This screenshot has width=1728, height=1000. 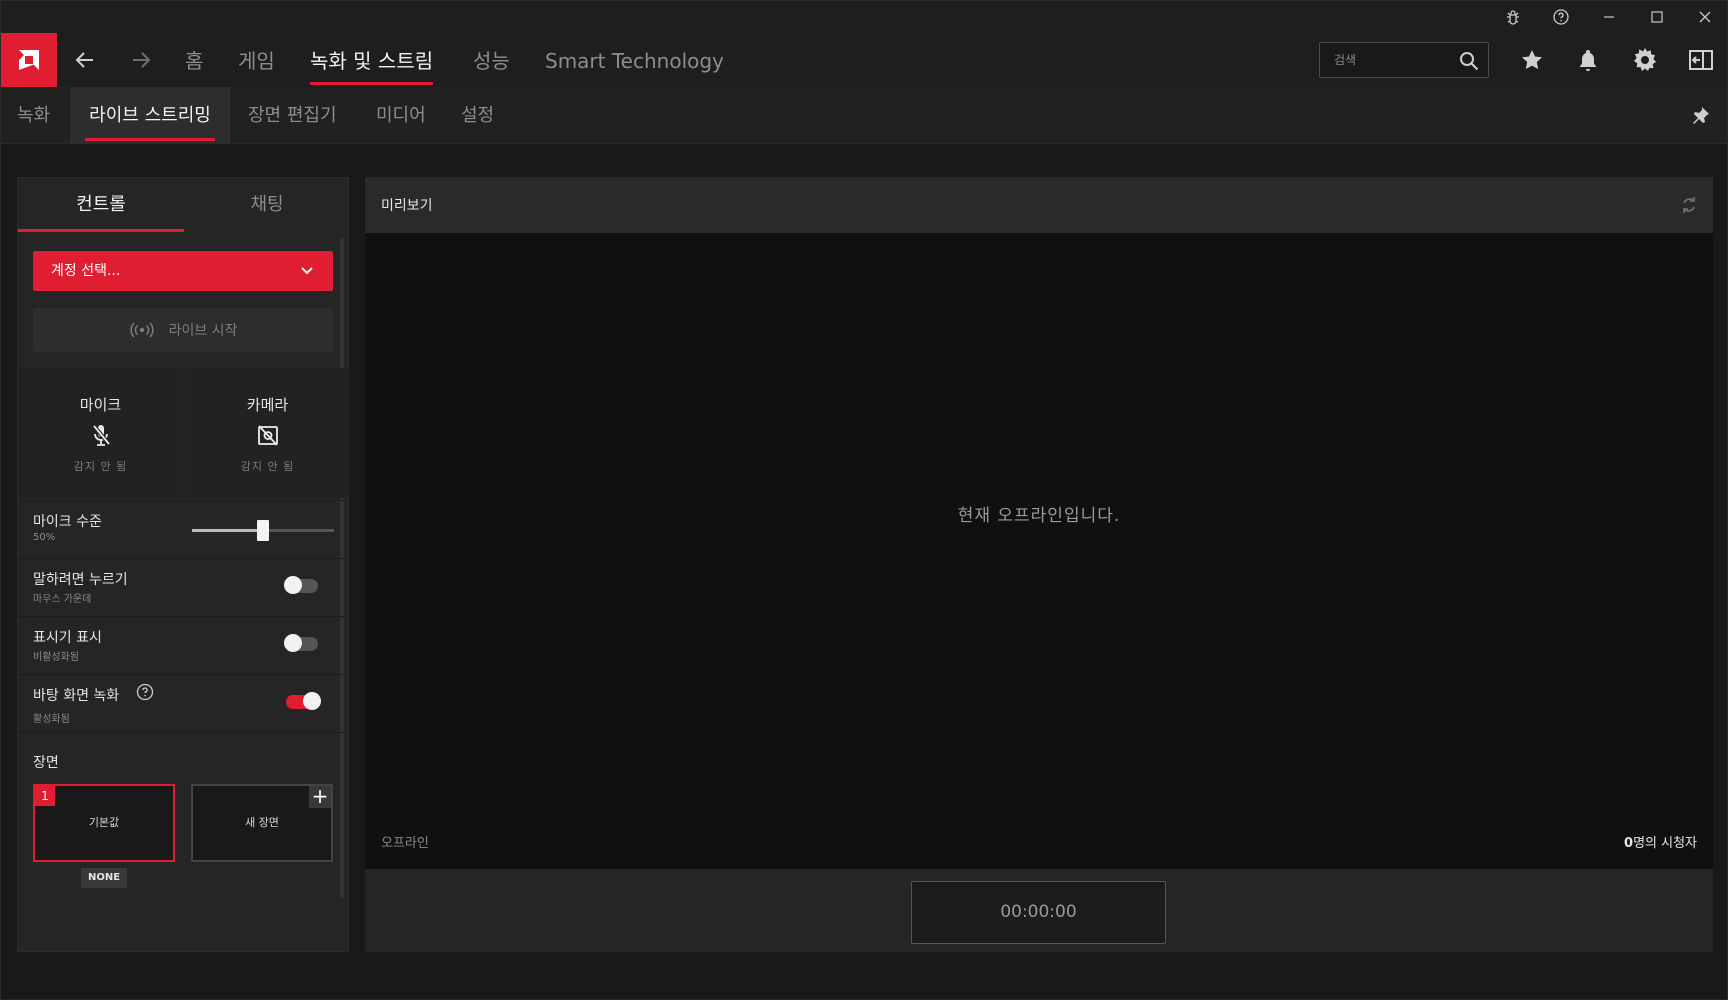 I want to click on favorites-star-icon, so click(x=1532, y=60).